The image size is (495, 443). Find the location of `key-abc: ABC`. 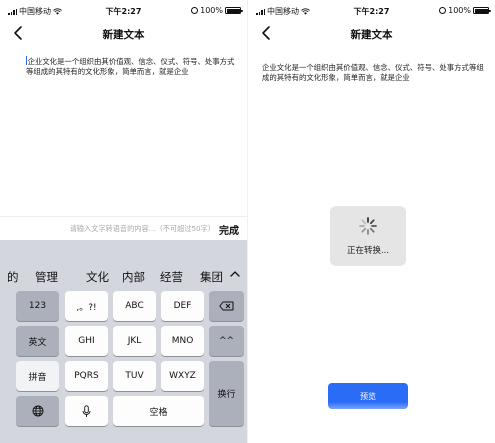

key-abc: ABC is located at coordinates (134, 306).